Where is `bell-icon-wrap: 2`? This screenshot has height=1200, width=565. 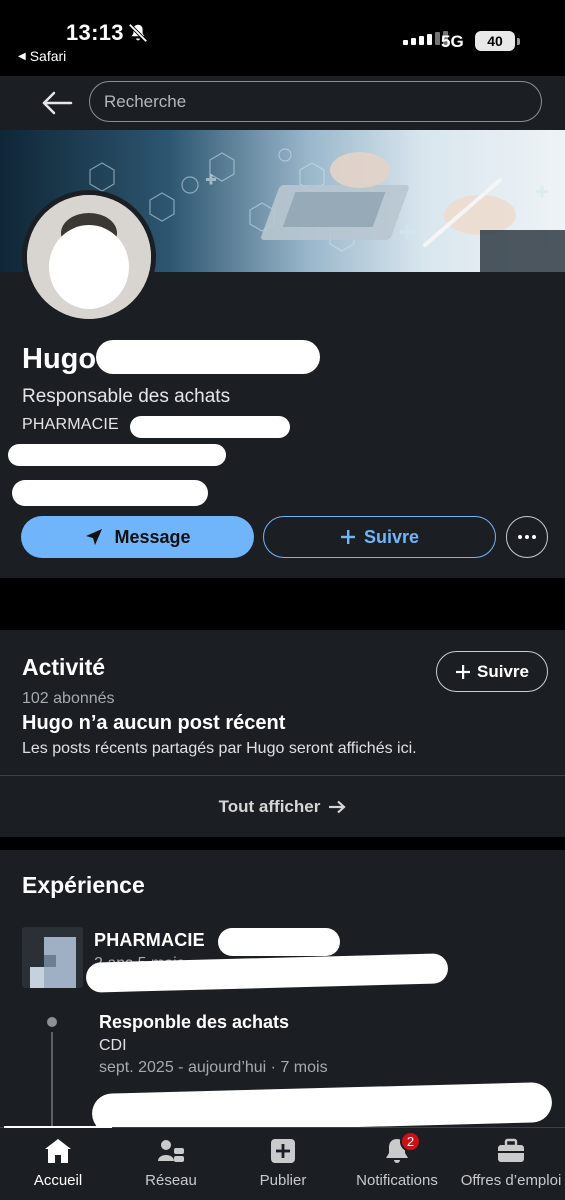 bell-icon-wrap: 2 is located at coordinates (401, 1148).